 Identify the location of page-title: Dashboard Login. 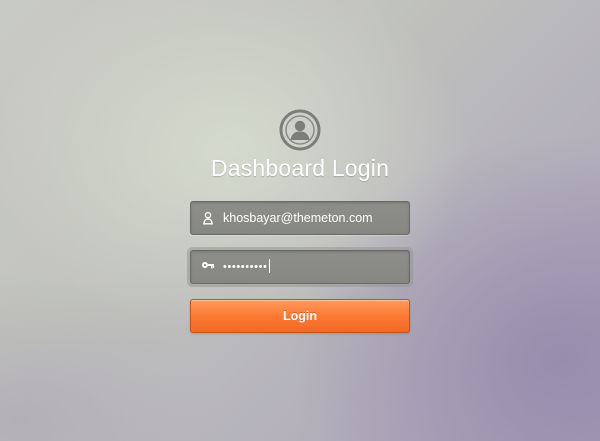
(300, 168).